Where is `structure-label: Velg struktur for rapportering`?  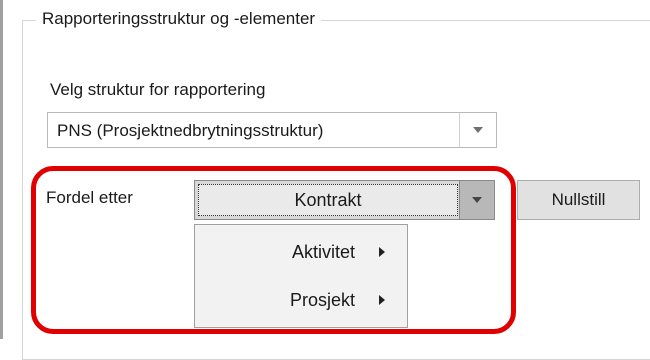
structure-label: Velg struktur for rapportering is located at coordinates (158, 89).